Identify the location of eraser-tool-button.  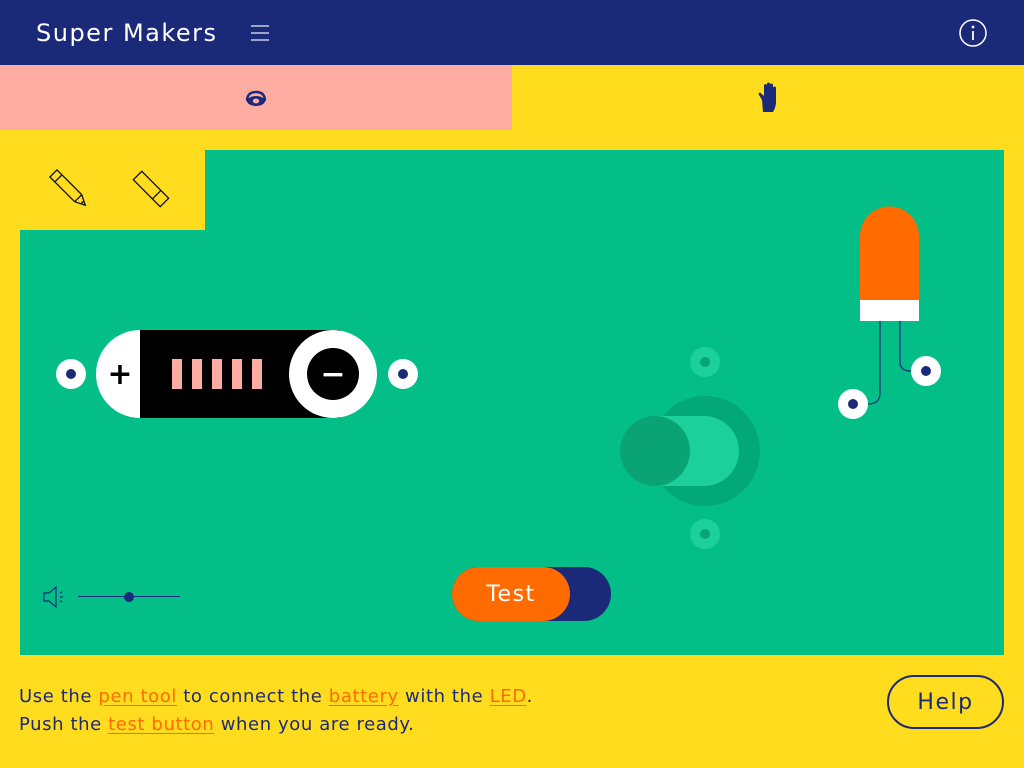
(151, 189).